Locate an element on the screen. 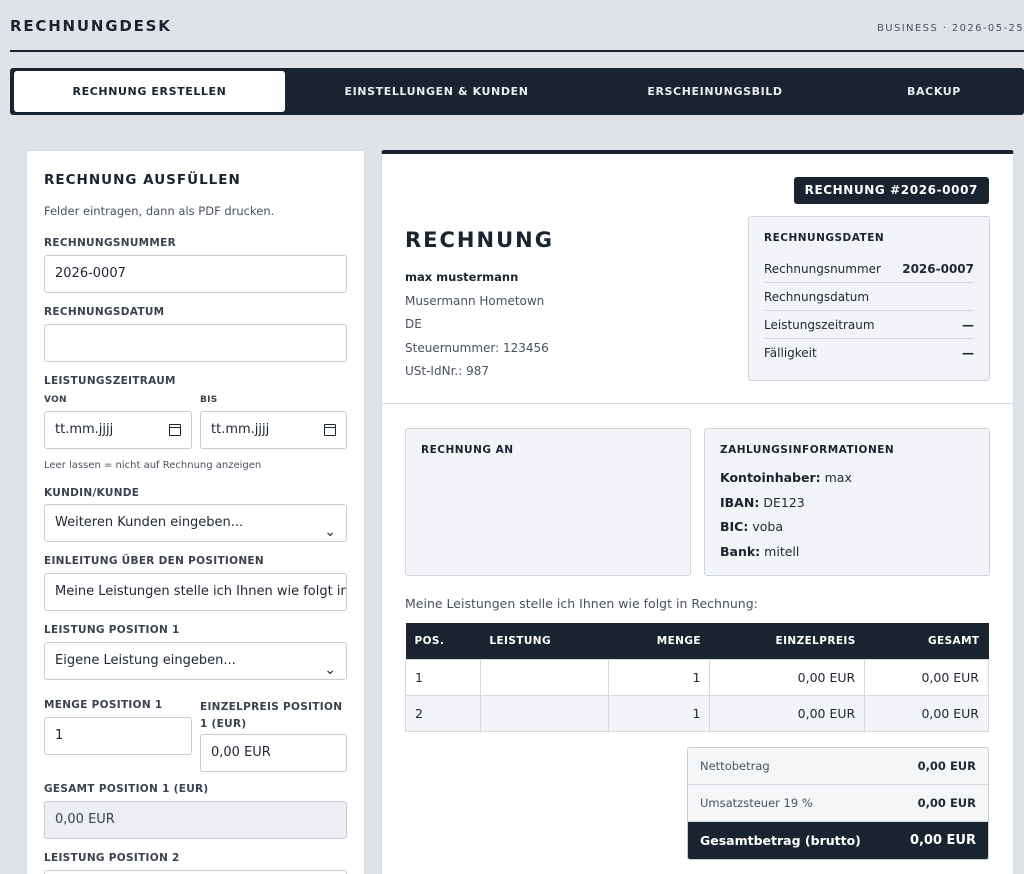 This screenshot has width=1024, height=874. period-from-input: tt.mm.jjjj is located at coordinates (118, 430).